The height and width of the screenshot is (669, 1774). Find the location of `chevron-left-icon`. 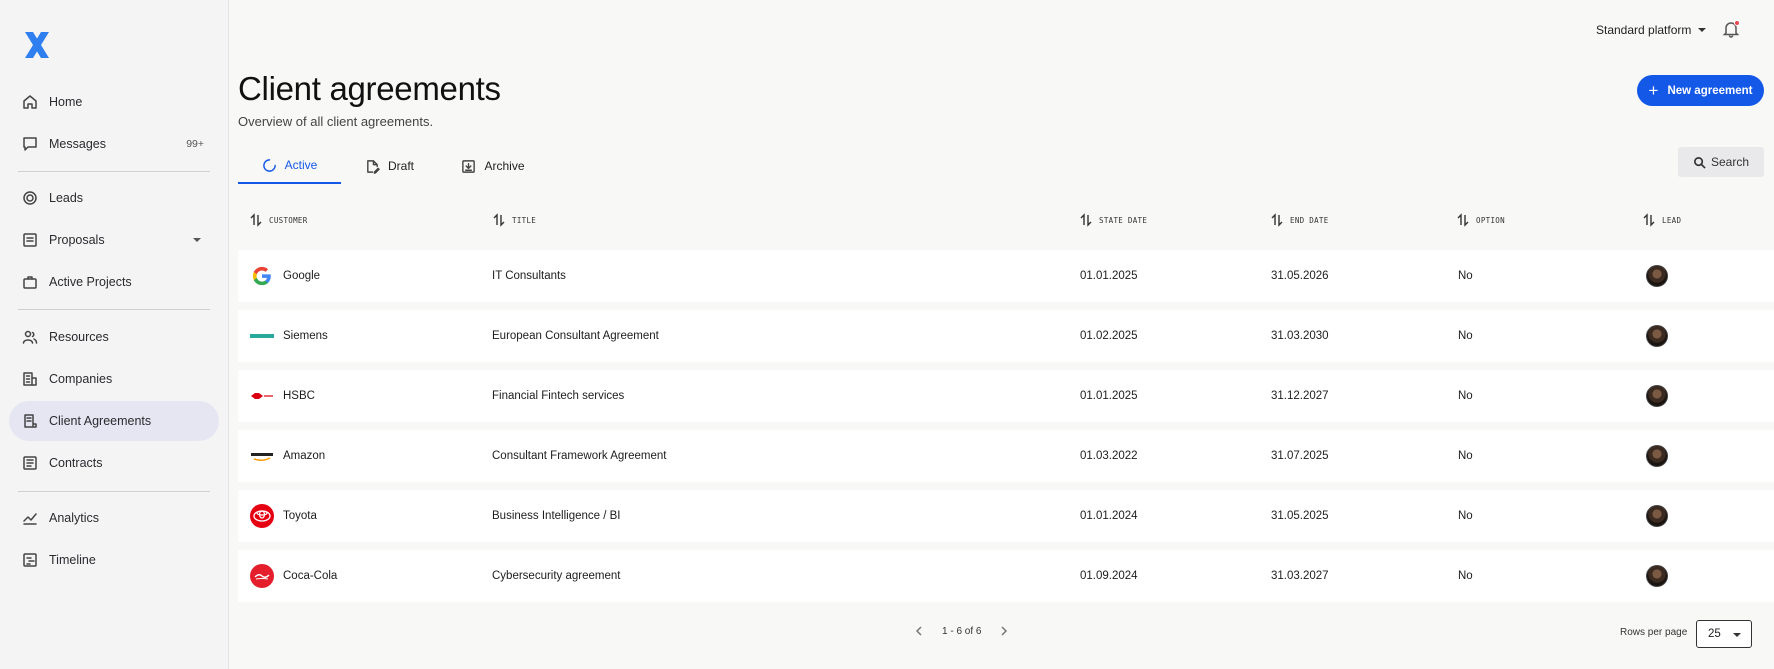

chevron-left-icon is located at coordinates (919, 631).